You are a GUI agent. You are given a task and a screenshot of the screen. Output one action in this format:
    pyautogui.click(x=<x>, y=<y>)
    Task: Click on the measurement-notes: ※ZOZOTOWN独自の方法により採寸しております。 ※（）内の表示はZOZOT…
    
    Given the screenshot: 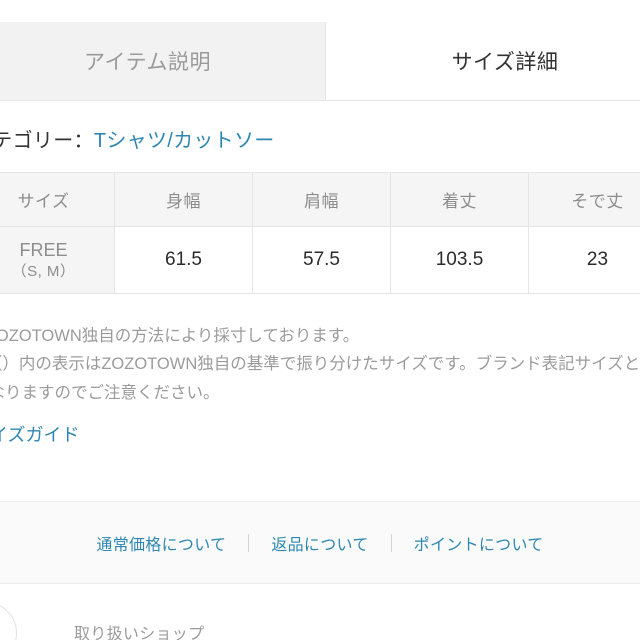 What is the action you would take?
    pyautogui.click(x=320, y=364)
    